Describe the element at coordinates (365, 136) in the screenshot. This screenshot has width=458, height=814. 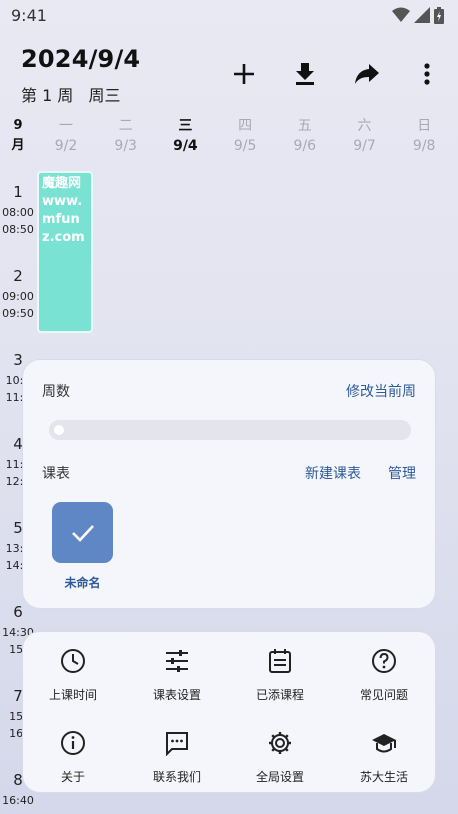
I see `day-column-6: 六 9/7` at that location.